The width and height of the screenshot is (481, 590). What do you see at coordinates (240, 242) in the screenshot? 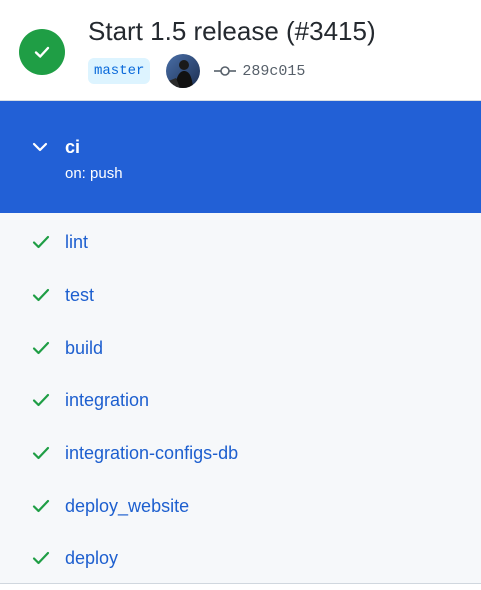
I see `job-item-lint: lint` at bounding box center [240, 242].